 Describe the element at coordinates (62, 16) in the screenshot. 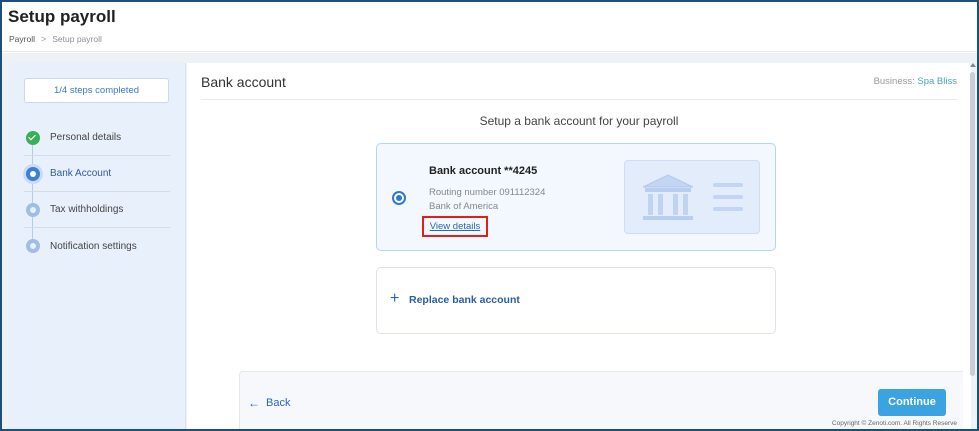

I see `page-title: Setup payroll` at that location.